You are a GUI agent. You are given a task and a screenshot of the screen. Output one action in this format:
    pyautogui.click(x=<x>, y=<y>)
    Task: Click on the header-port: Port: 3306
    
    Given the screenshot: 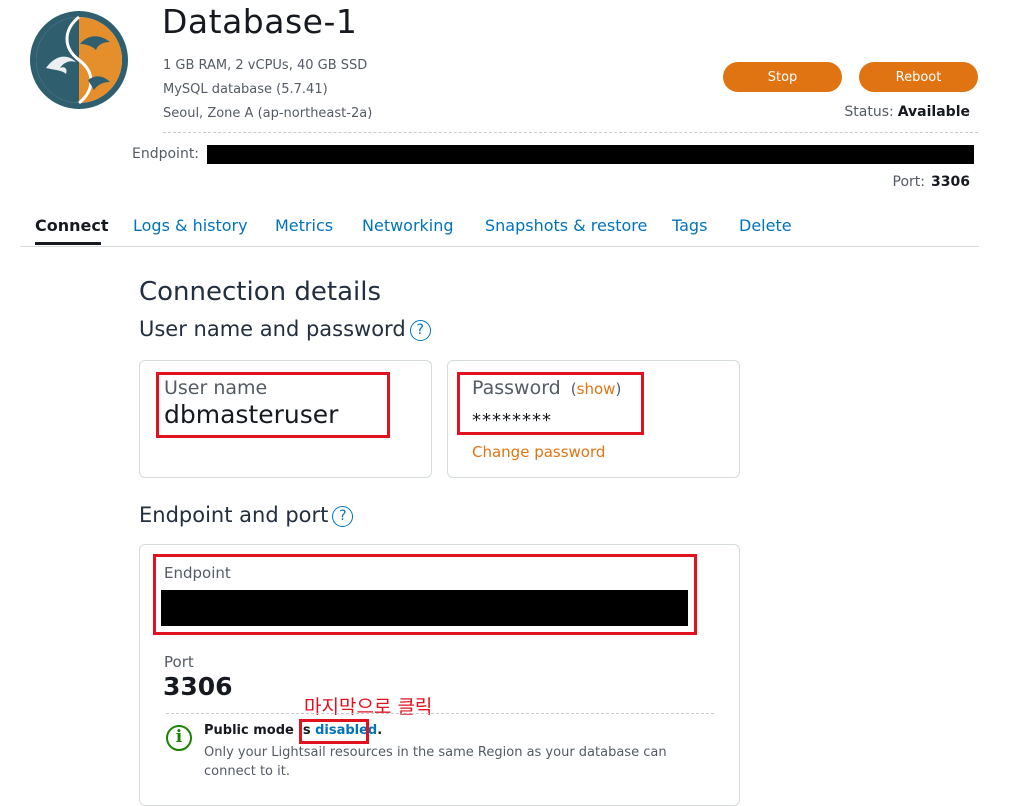 What is the action you would take?
    pyautogui.click(x=931, y=182)
    